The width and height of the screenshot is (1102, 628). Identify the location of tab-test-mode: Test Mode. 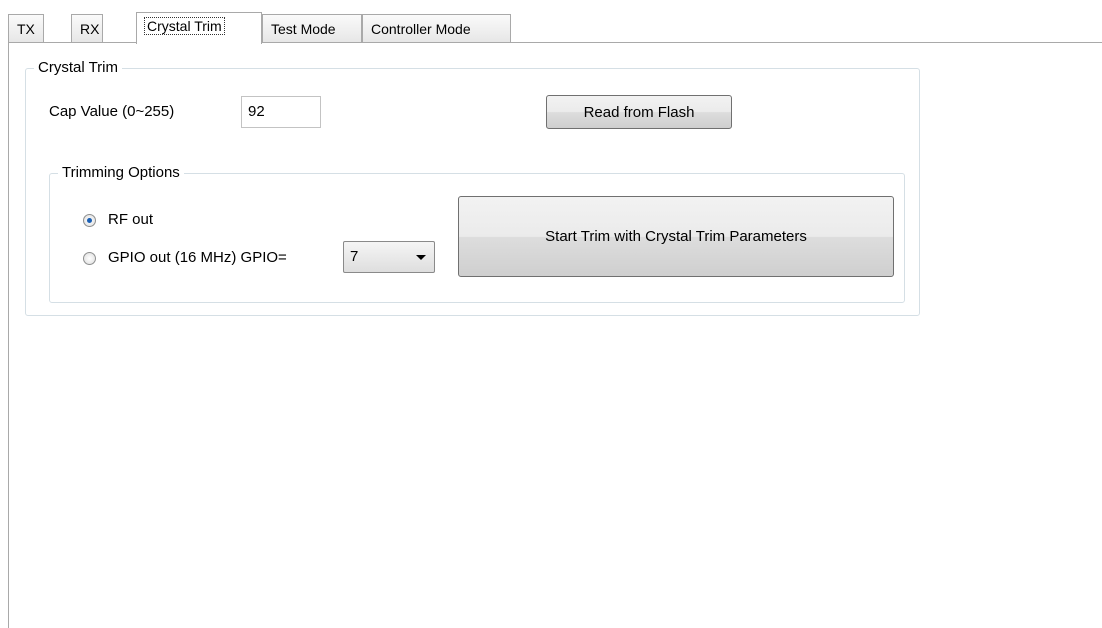
(312, 28).